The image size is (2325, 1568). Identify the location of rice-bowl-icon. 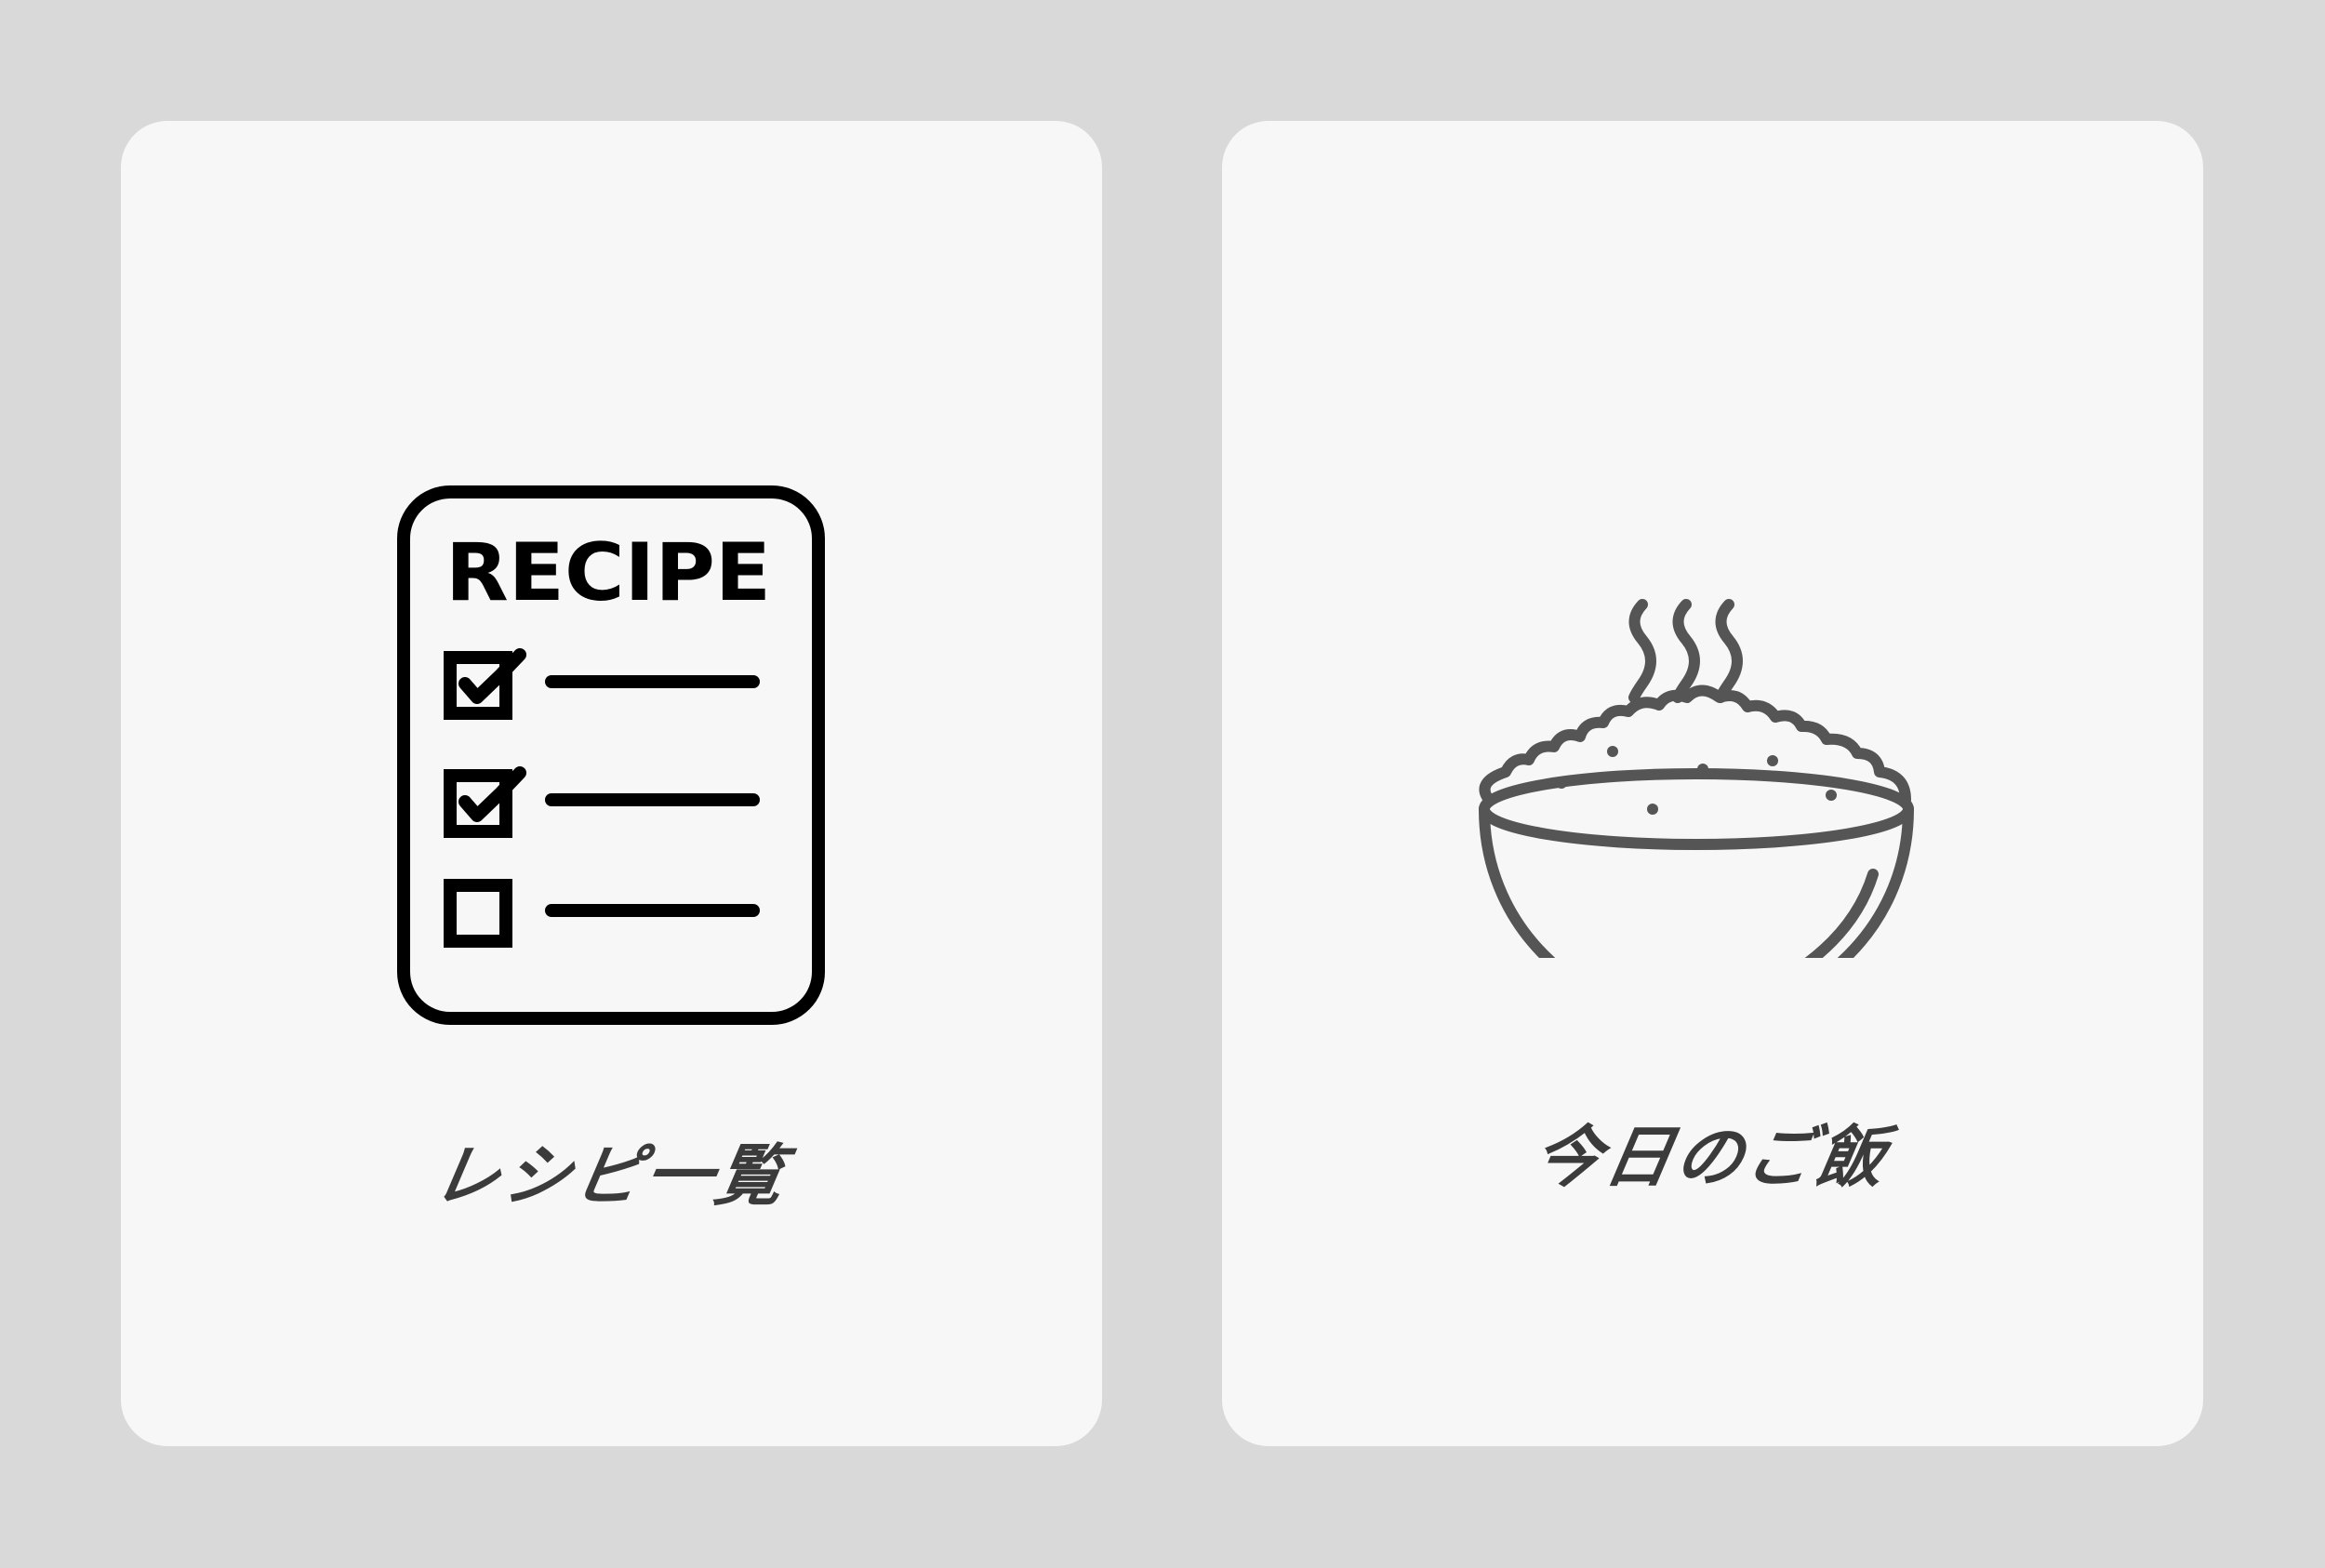
(1696, 778).